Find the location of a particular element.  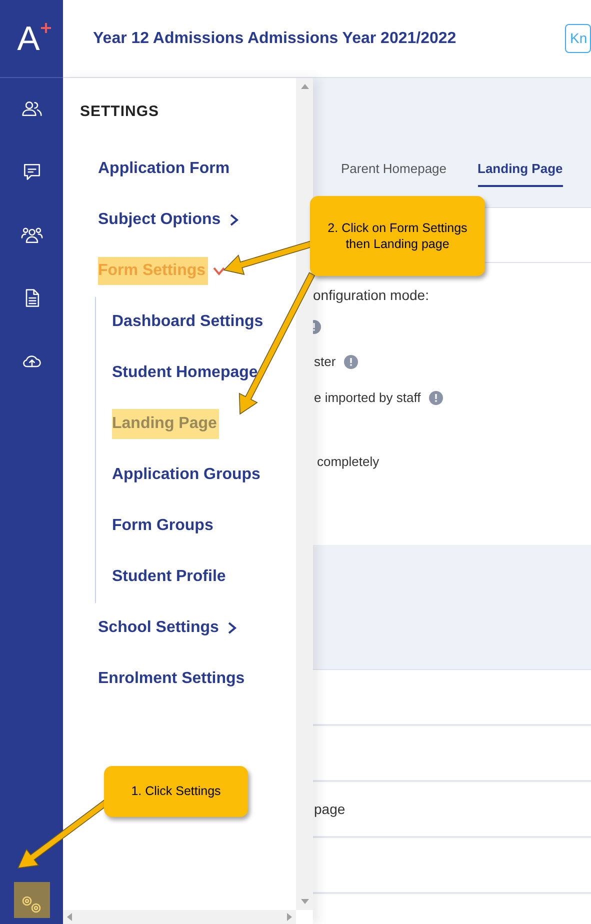

option-label: e imported by staff is located at coordinates (367, 398).